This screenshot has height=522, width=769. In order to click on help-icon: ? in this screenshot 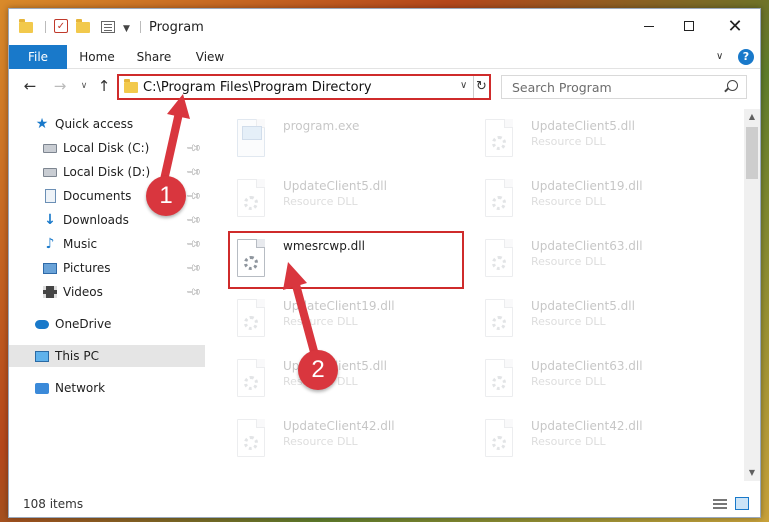, I will do `click(746, 57)`.